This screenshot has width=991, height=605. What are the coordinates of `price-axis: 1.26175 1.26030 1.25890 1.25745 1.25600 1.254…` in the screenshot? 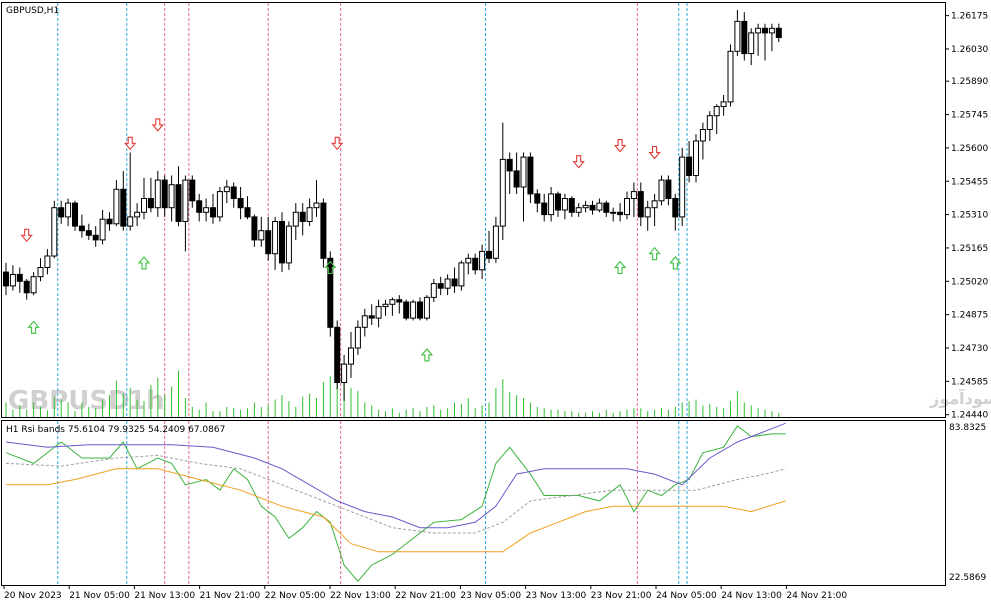 It's located at (966, 216).